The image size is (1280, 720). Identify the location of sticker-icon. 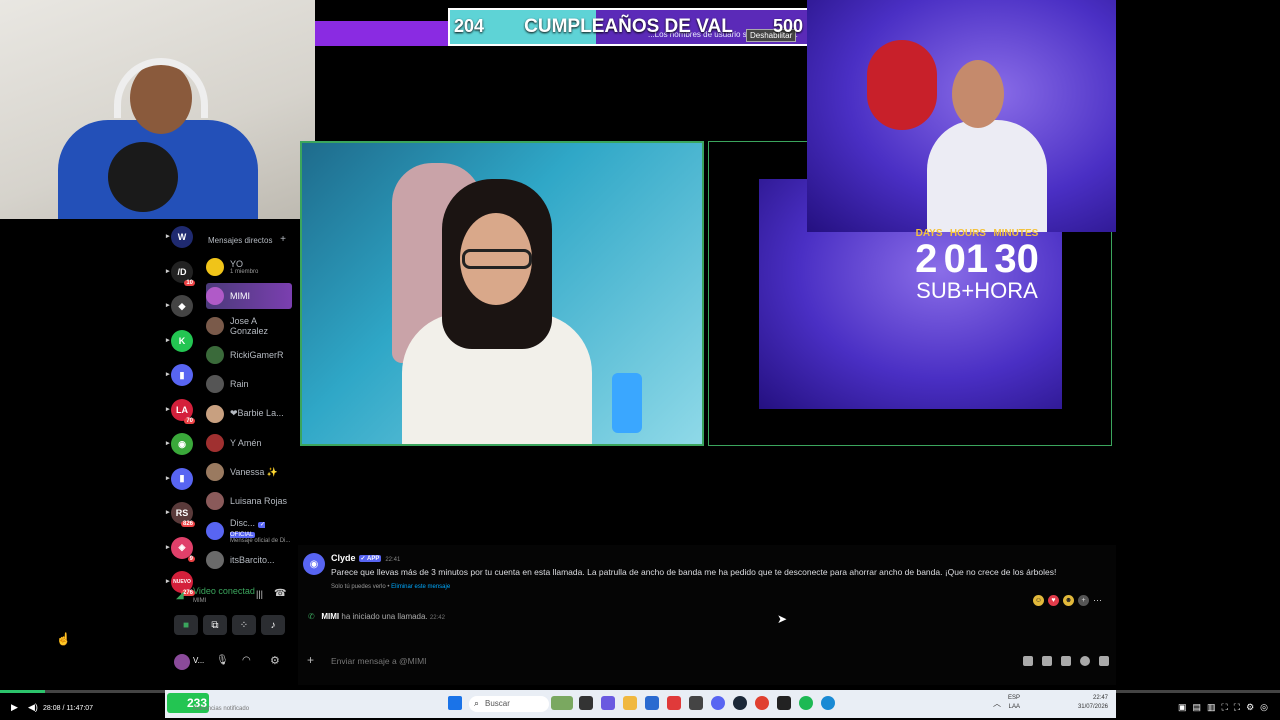
(1066, 661).